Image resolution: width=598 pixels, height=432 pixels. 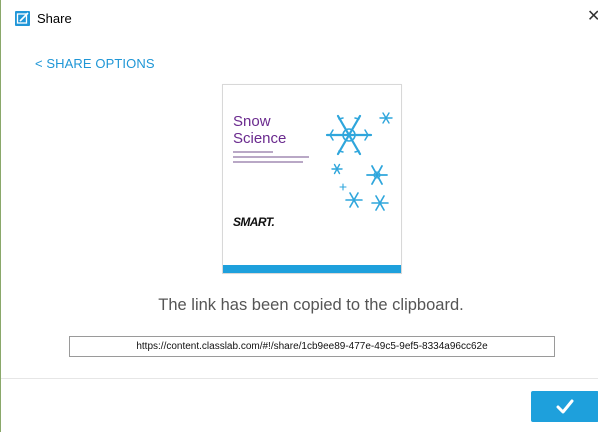 What do you see at coordinates (312, 269) in the screenshot?
I see `cover-accent-bar` at bounding box center [312, 269].